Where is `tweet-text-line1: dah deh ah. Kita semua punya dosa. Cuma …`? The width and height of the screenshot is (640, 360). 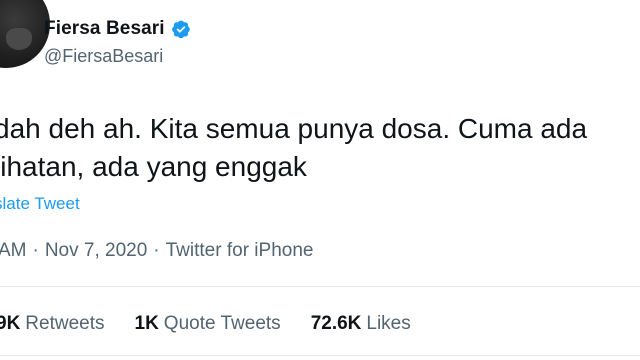 tweet-text-line1: dah deh ah. Kita semua punya dosa. Cuma … is located at coordinates (294, 128).